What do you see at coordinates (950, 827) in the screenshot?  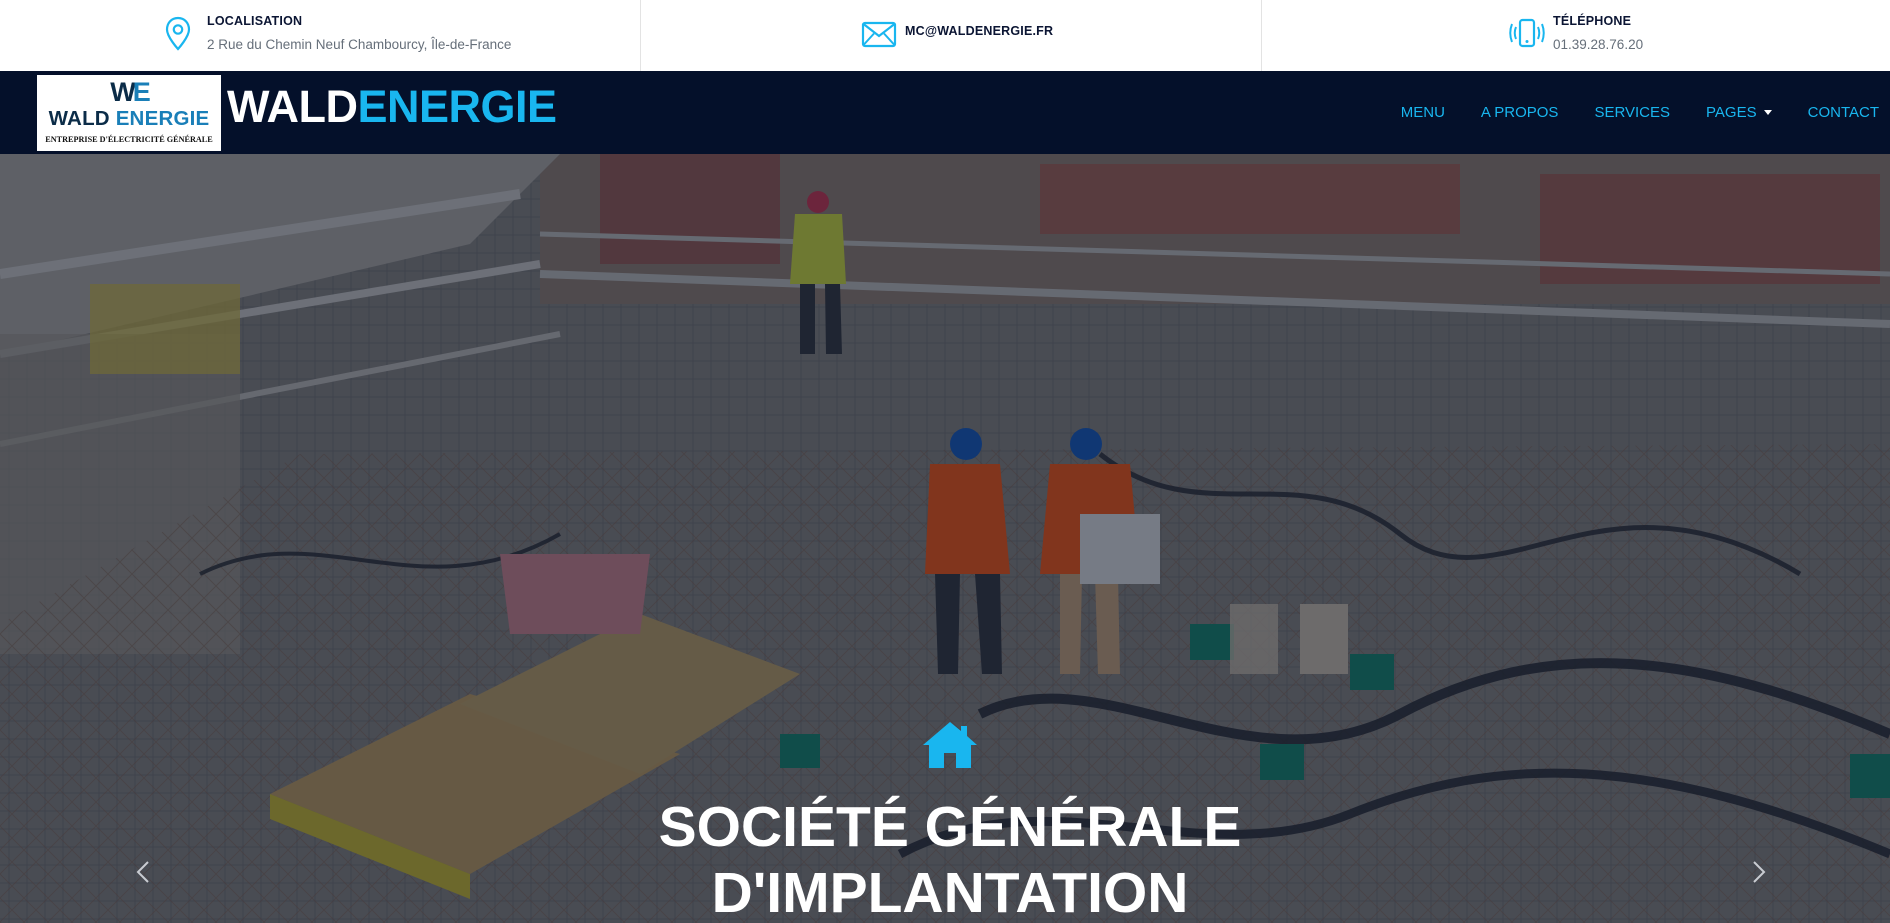 I see `hero-title-line-1: SOCIÉTÉ GÉNÉRALE` at bounding box center [950, 827].